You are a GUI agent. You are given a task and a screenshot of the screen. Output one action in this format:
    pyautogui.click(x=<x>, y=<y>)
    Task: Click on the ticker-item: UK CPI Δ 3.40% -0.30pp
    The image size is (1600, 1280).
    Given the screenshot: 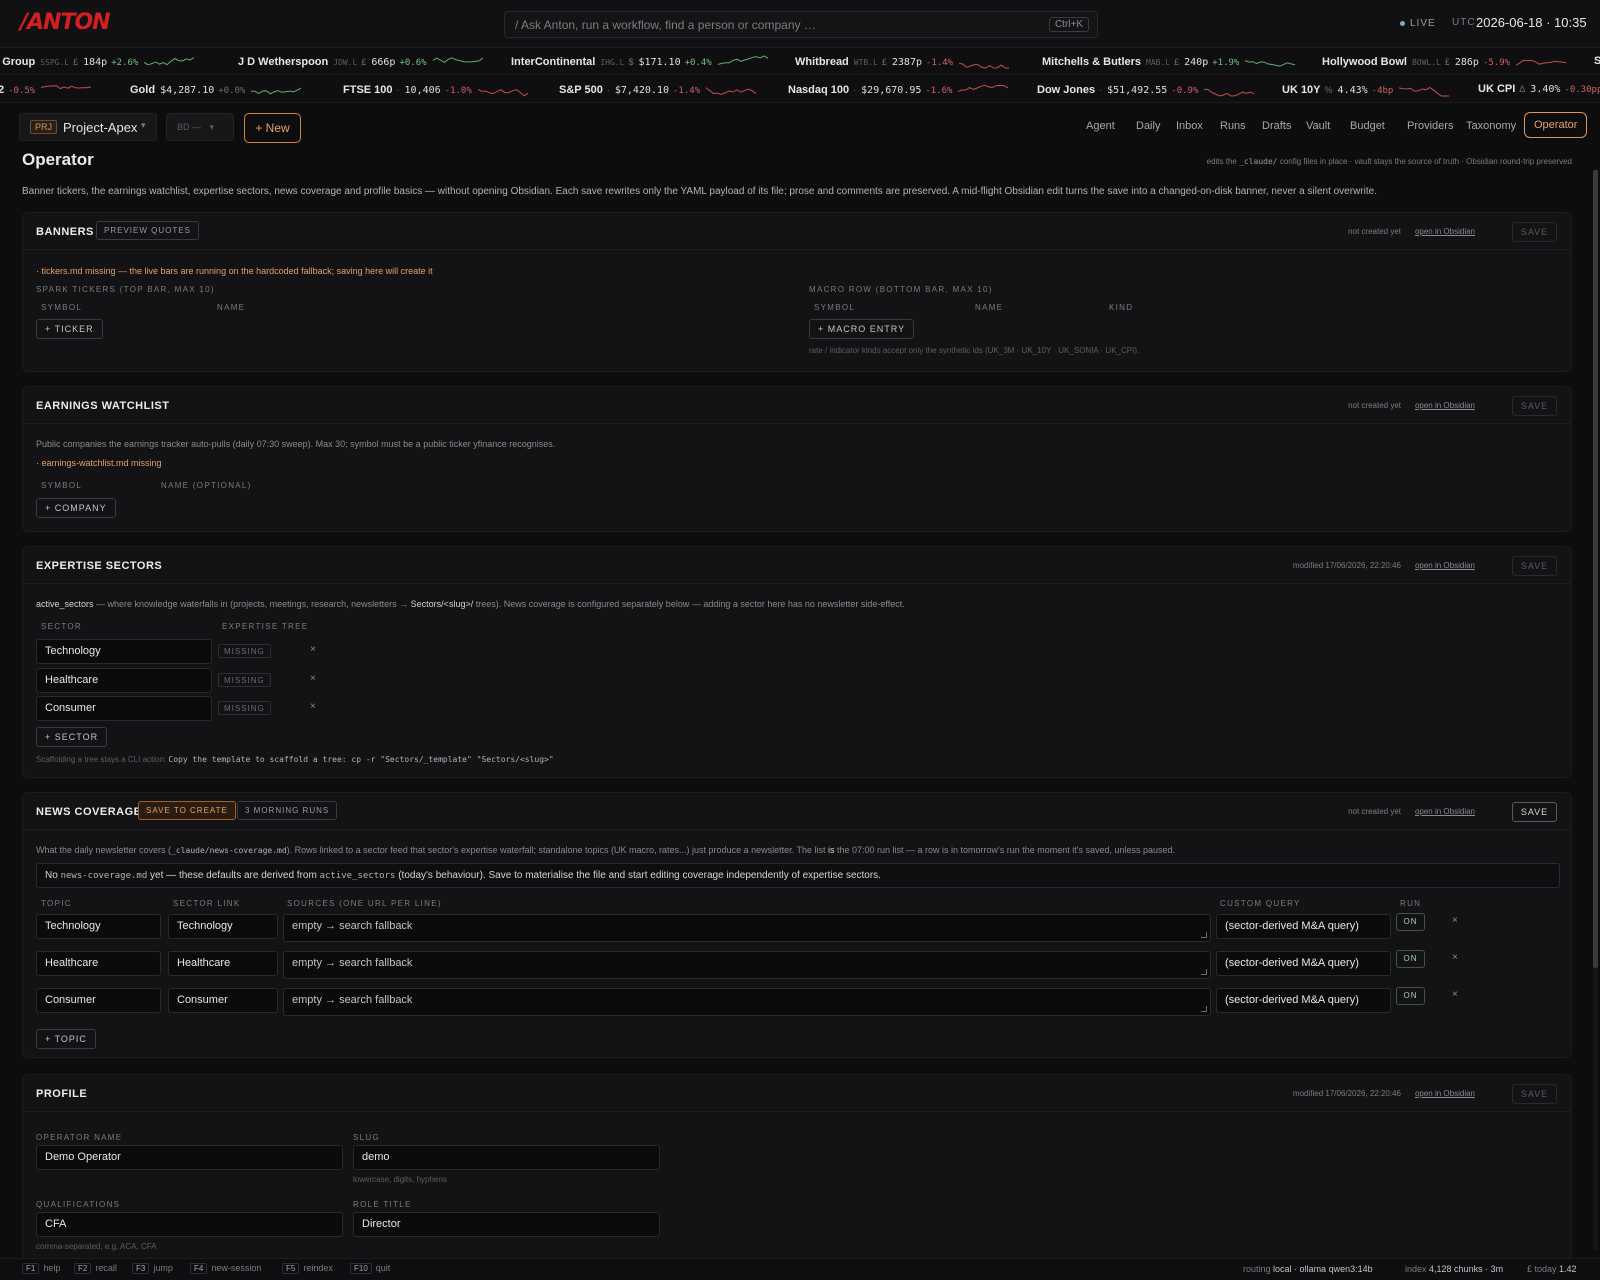 What is the action you would take?
    pyautogui.click(x=1539, y=89)
    